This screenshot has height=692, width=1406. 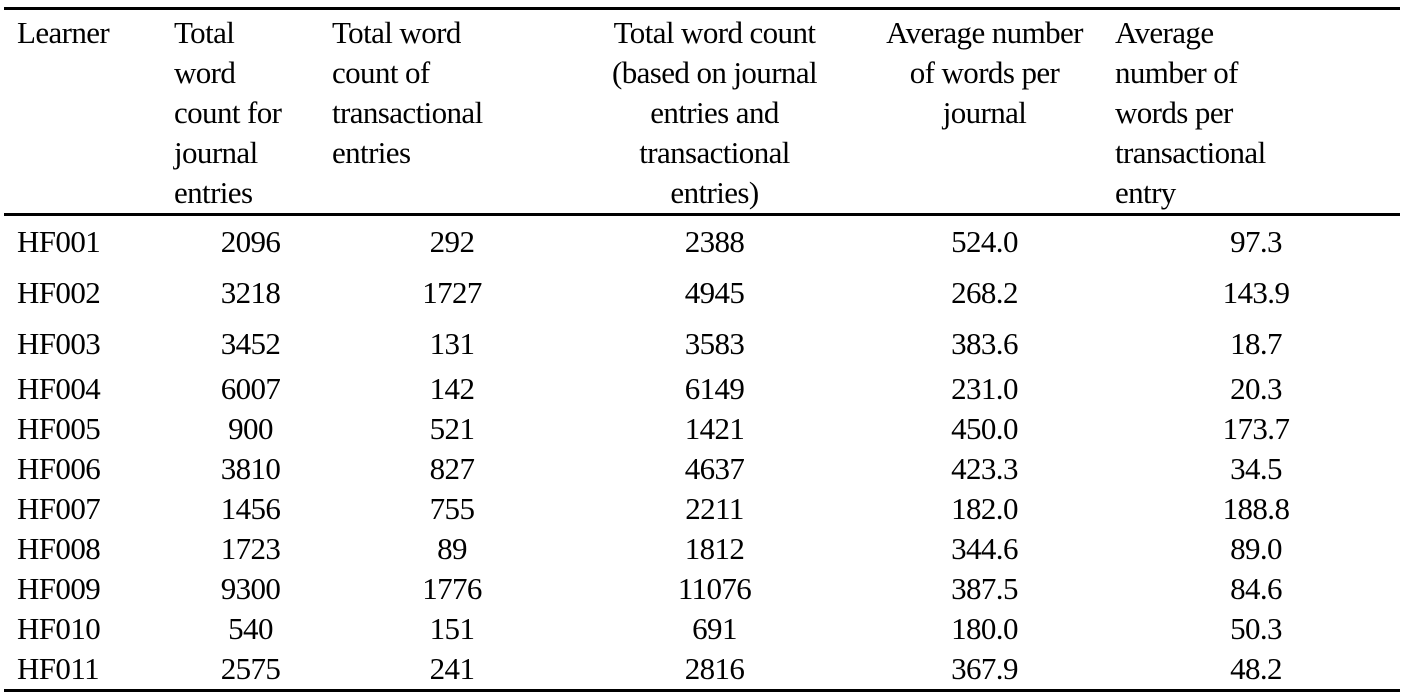 What do you see at coordinates (1256, 588) in the screenshot?
I see `cell-avg-per-transactional: 84.6` at bounding box center [1256, 588].